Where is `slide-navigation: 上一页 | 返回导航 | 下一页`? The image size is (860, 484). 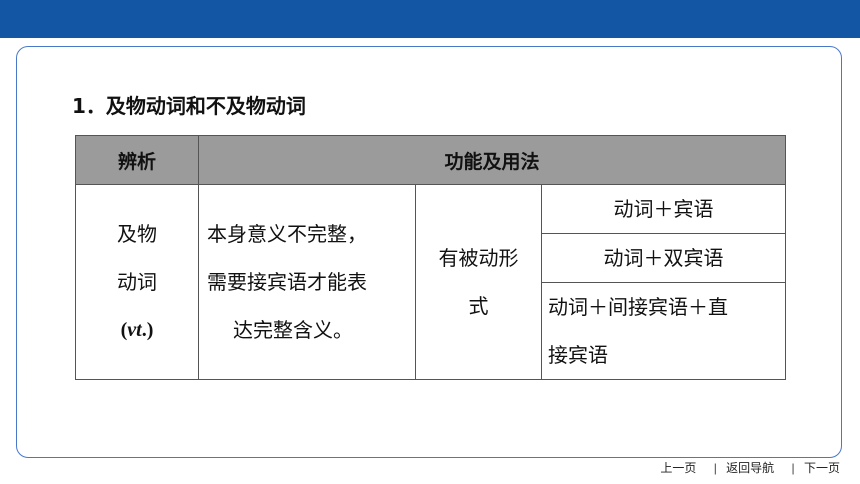
slide-navigation: 上一页 | 返回导航 | 下一页 is located at coordinates (747, 467).